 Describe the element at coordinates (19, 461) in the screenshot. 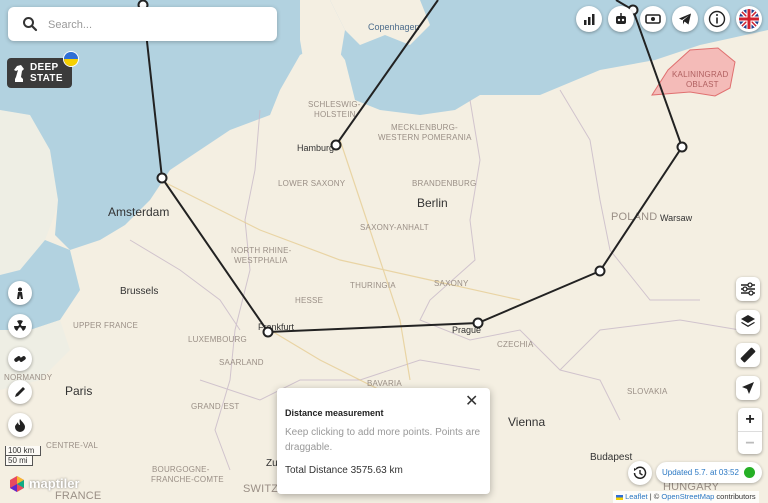

I see `scale-mi: 50 mi` at that location.